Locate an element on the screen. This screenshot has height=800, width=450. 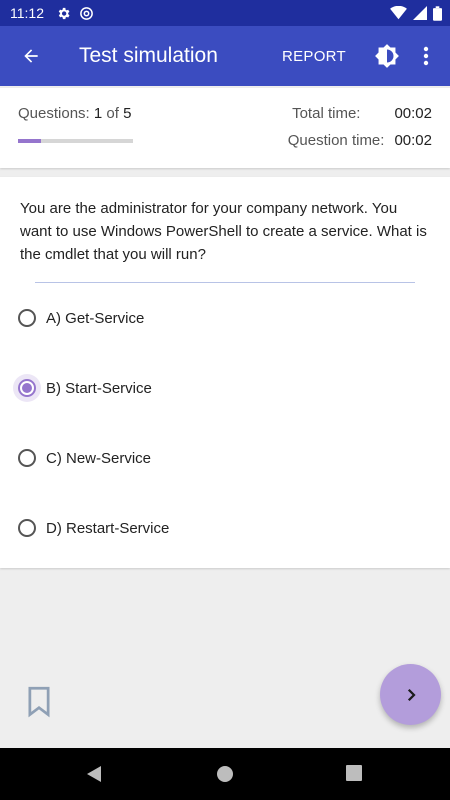
battery-icon is located at coordinates (437, 13).